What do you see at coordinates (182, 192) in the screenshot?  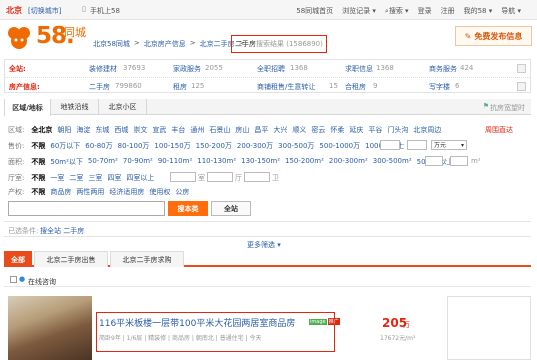 I see `type-option: 公房` at bounding box center [182, 192].